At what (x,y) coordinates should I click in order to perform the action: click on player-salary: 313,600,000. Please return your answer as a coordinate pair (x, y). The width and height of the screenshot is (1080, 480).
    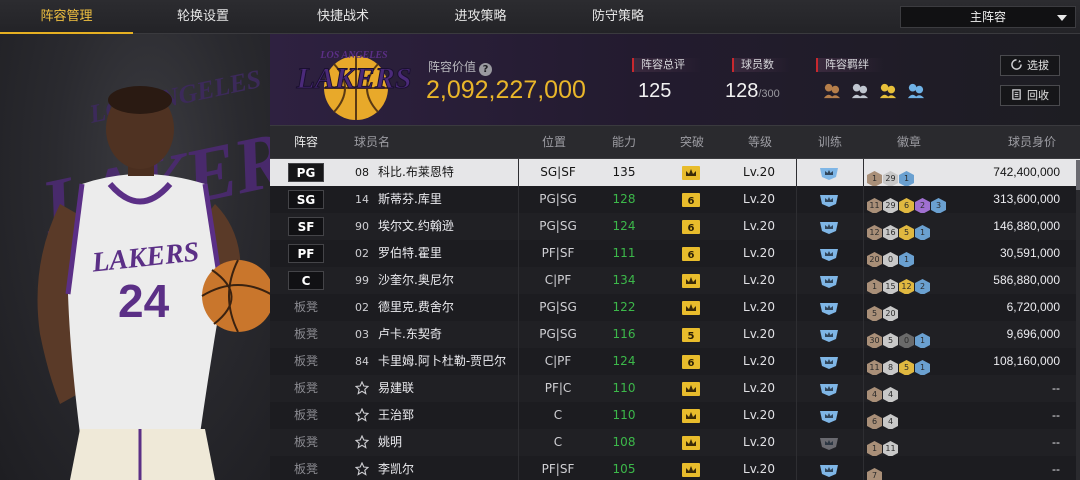
    Looking at the image, I should click on (1026, 199).